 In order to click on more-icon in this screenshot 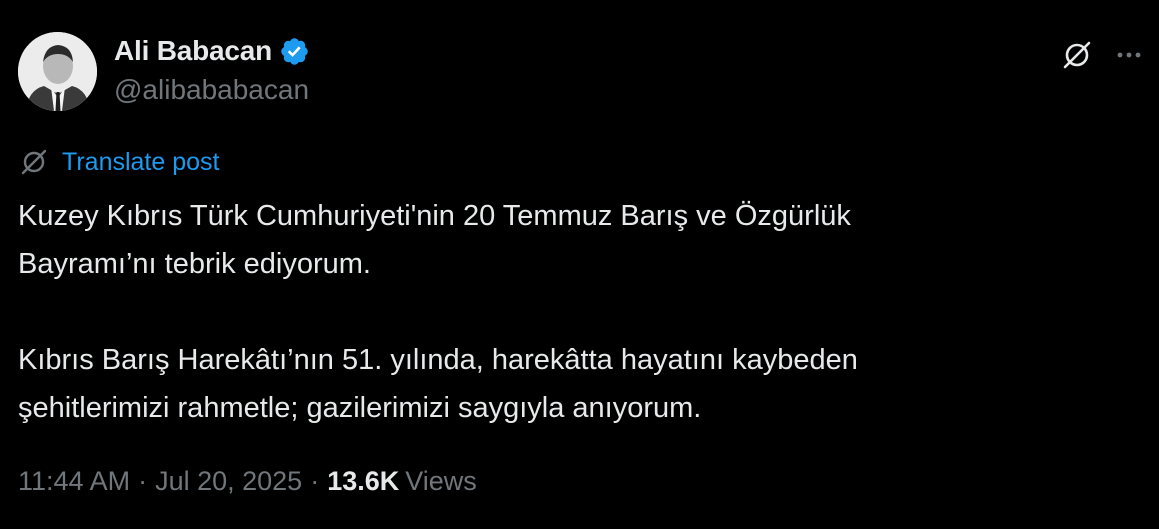, I will do `click(1129, 55)`.